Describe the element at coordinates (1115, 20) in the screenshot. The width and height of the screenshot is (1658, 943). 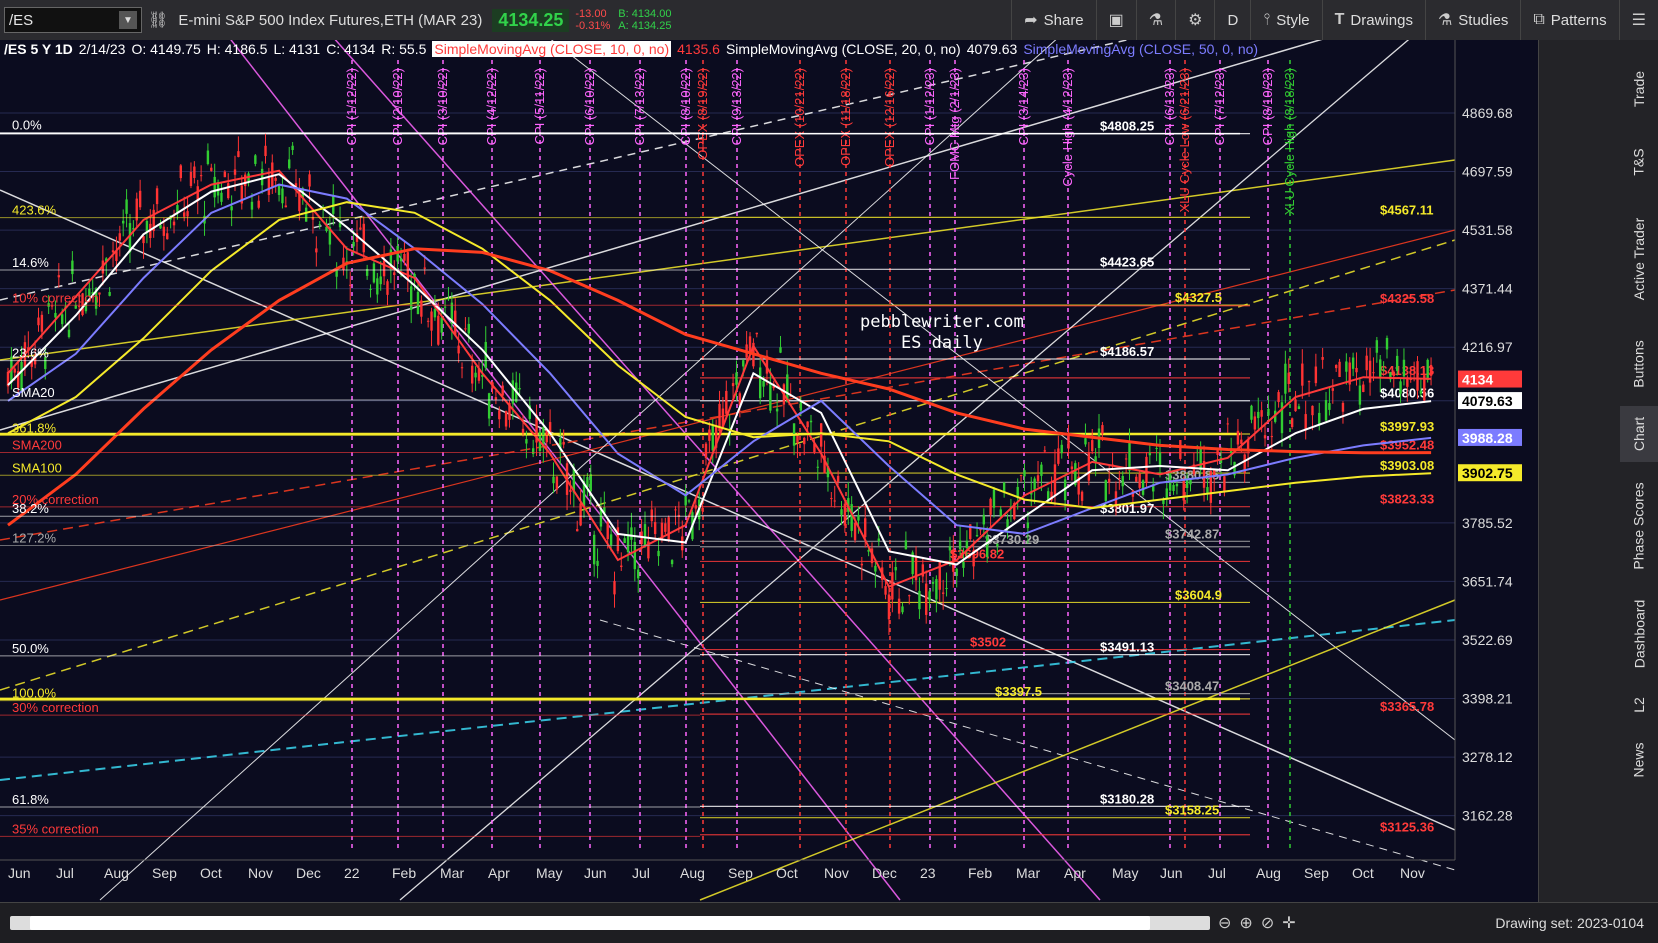
I see `screenshot-button: ▣` at that location.